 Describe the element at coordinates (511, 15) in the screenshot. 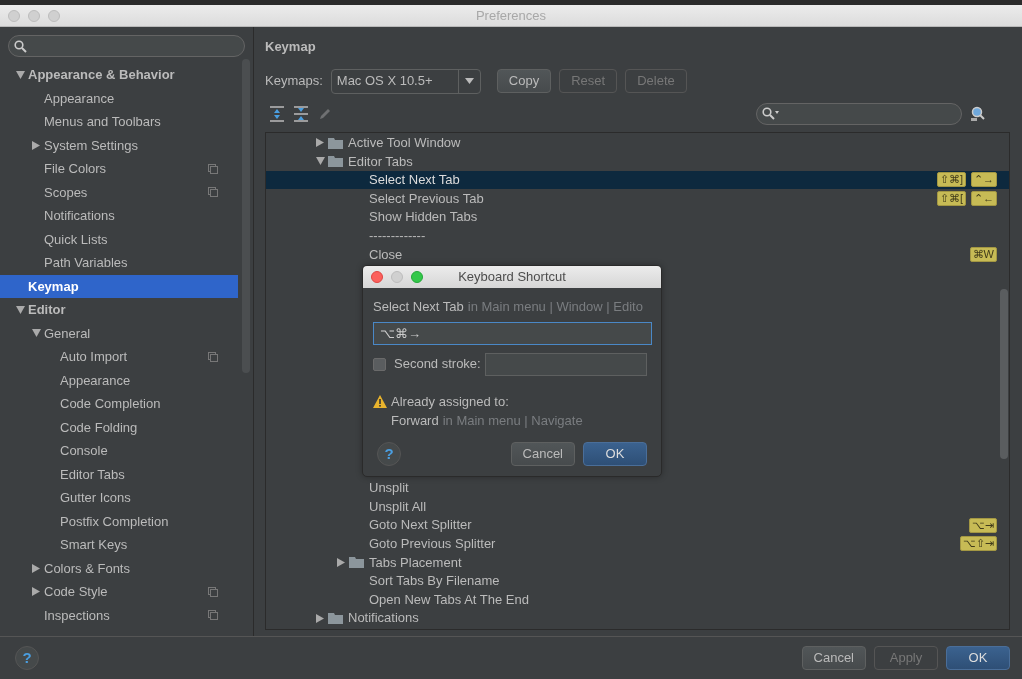

I see `window-title: Preferences` at that location.